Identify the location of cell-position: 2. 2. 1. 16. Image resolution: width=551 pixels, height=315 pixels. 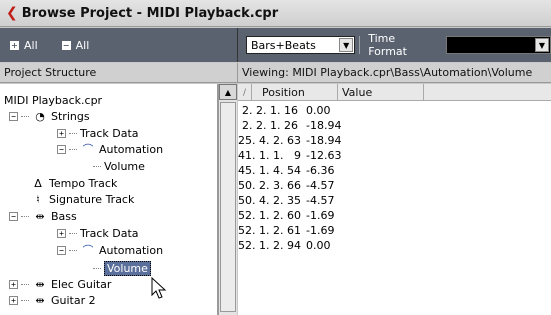
(270, 110).